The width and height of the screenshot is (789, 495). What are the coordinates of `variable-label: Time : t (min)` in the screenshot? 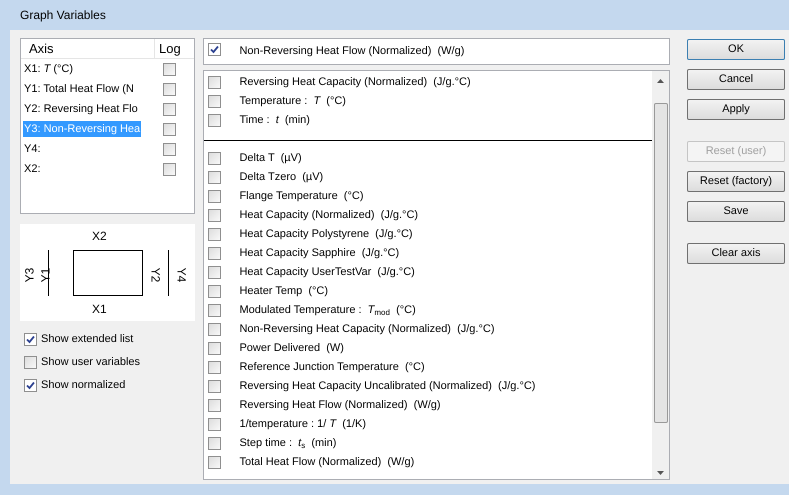 It's located at (274, 120).